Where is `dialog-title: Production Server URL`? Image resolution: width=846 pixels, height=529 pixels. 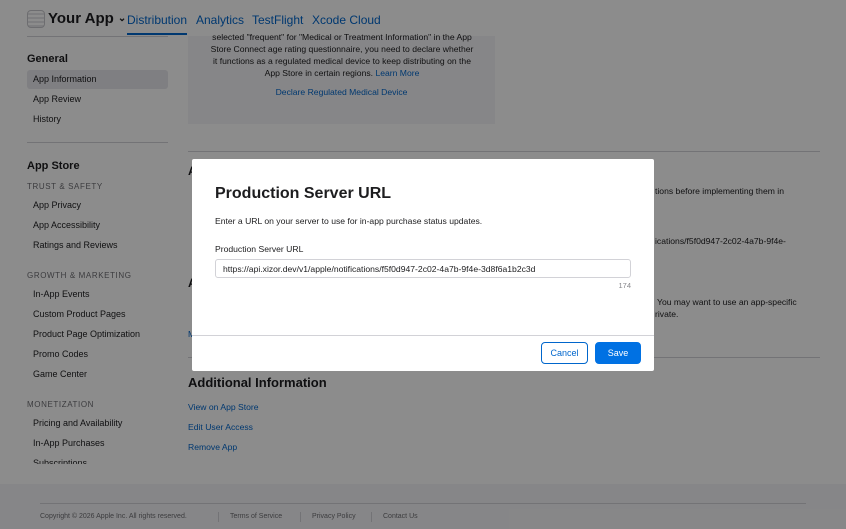 dialog-title: Production Server URL is located at coordinates (303, 193).